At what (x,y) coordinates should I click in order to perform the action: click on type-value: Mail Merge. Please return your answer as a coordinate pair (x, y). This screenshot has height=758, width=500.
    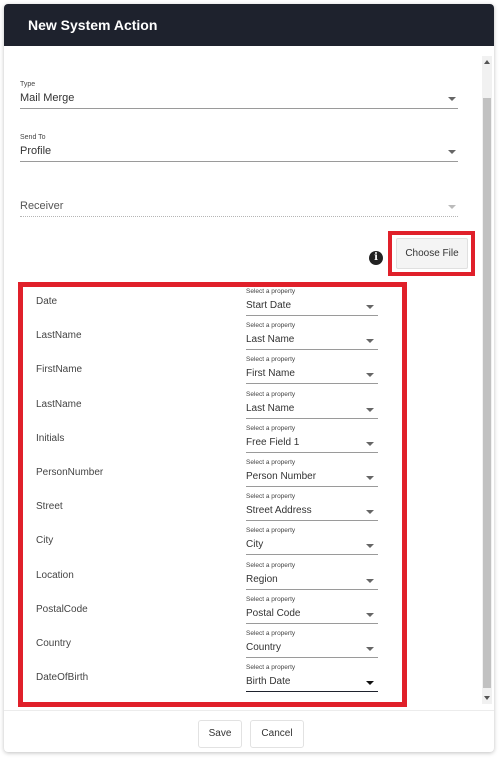
    Looking at the image, I should click on (47, 98).